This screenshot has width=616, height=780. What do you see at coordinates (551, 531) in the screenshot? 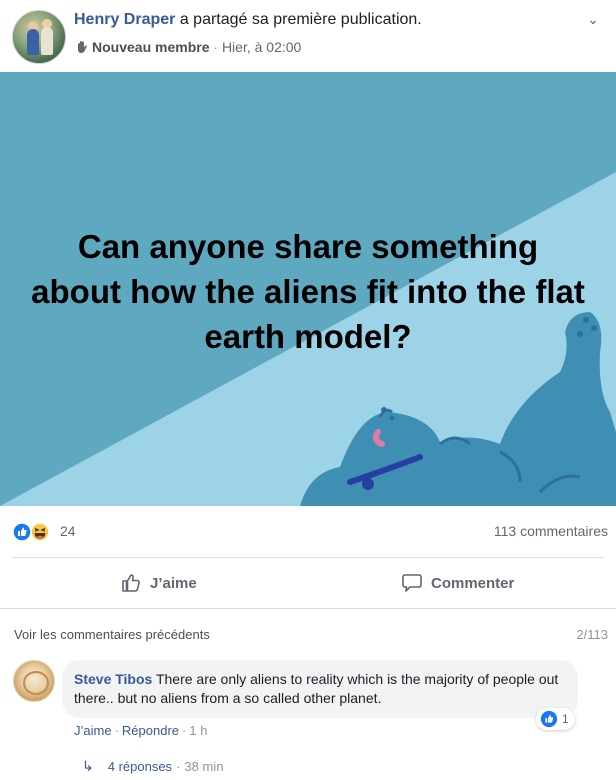
I see `comments-count-link: 113 commentaires` at bounding box center [551, 531].